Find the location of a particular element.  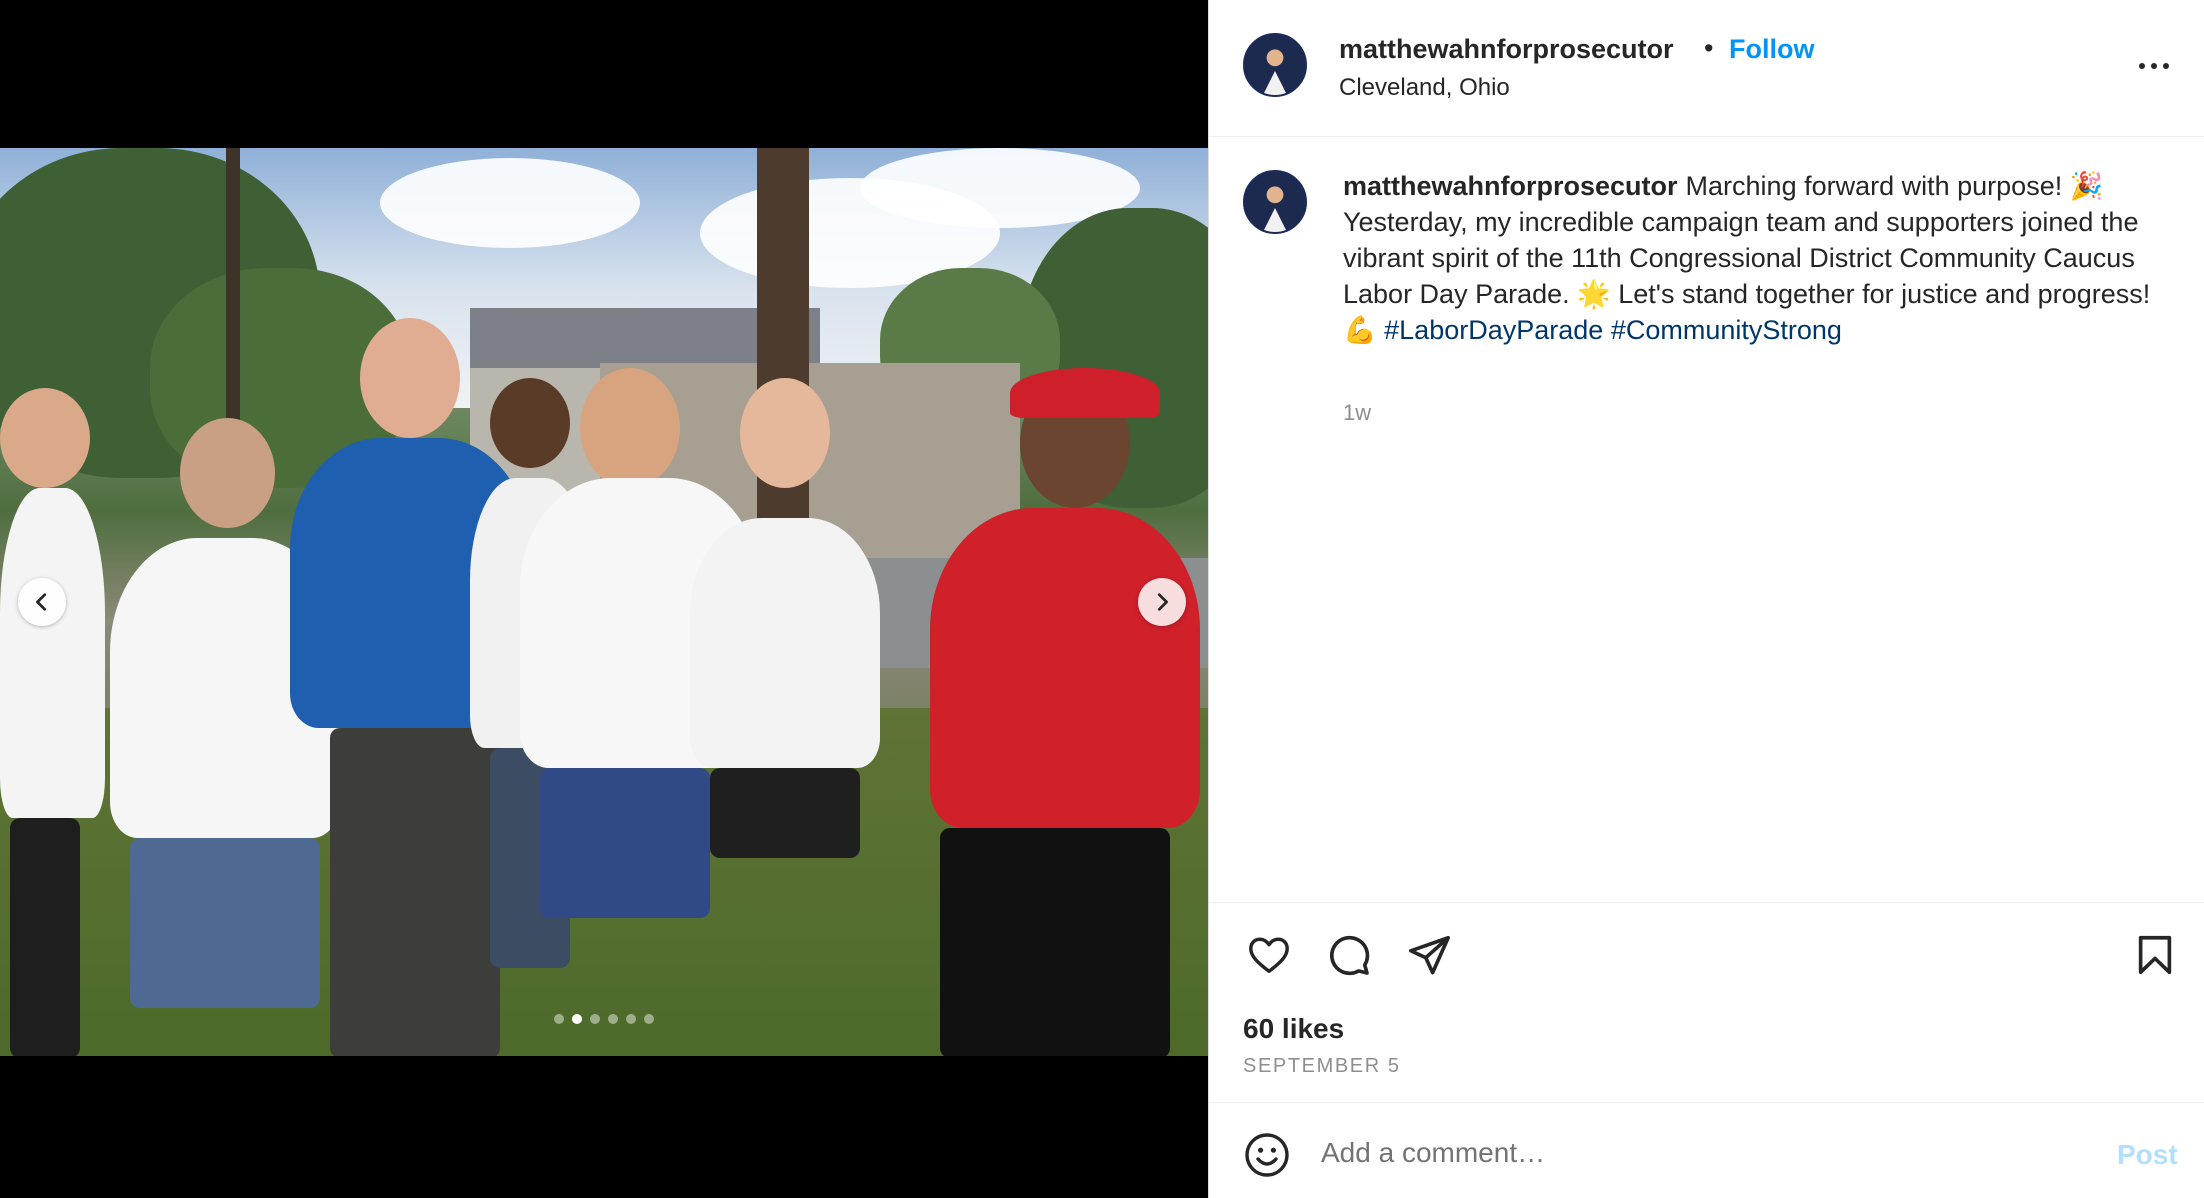

hashtag-labordayparade: #LaborDayParade is located at coordinates (1493, 330).